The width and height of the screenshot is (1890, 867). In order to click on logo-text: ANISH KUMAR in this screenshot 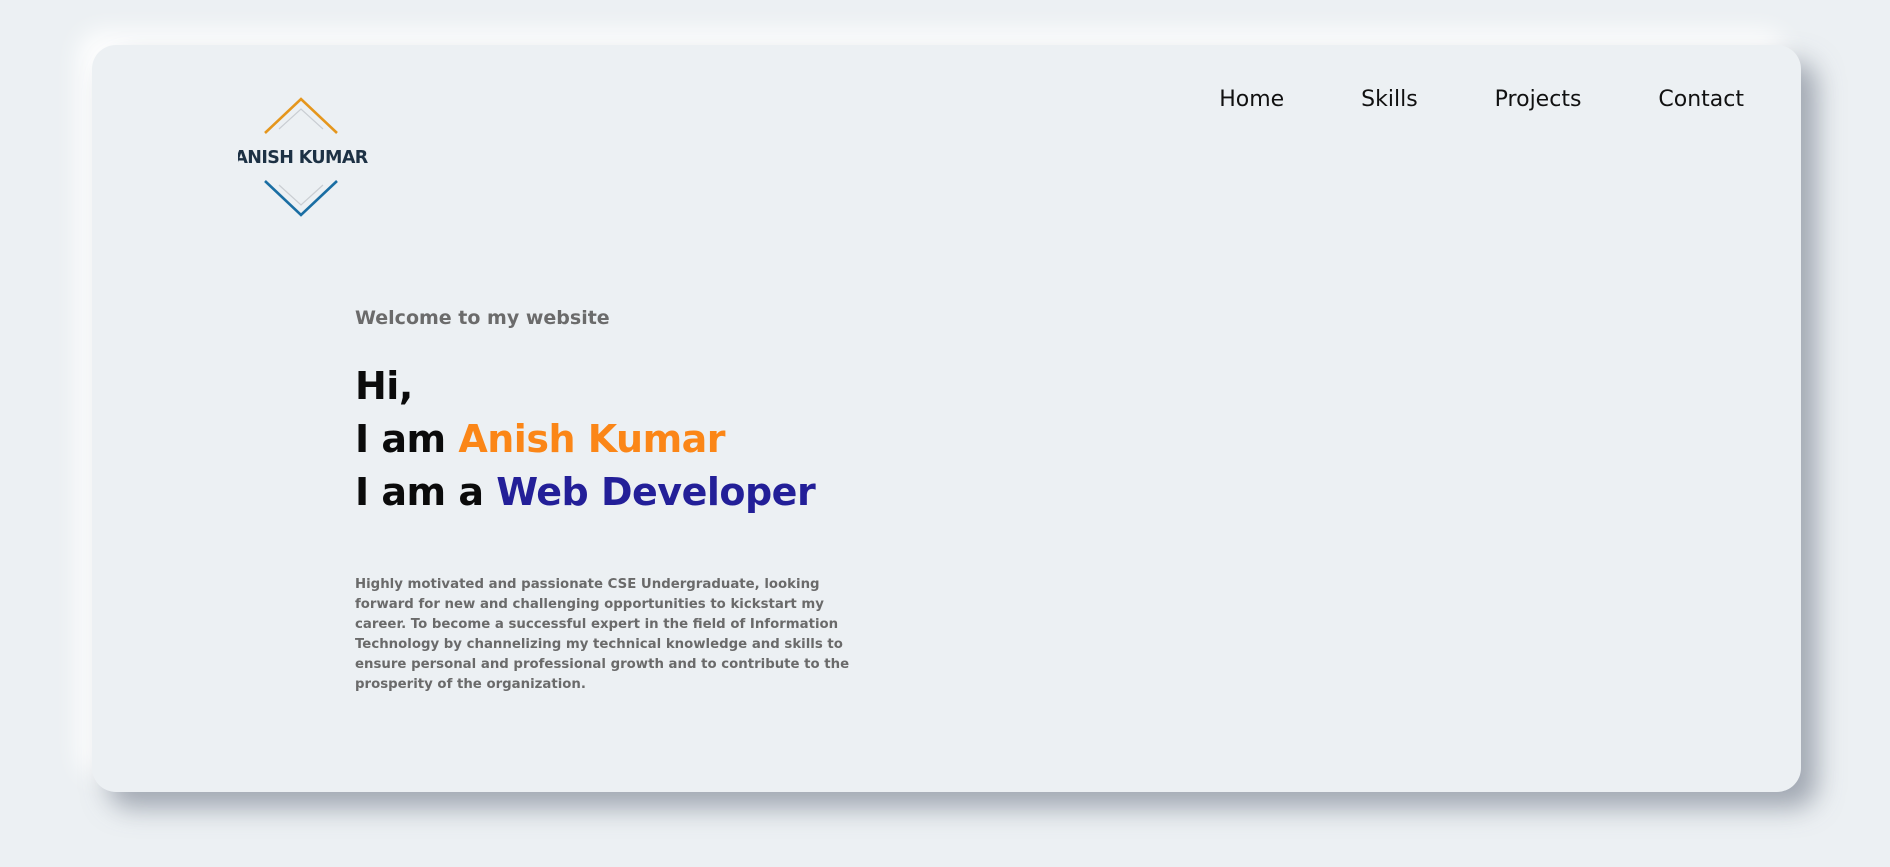, I will do `click(303, 158)`.